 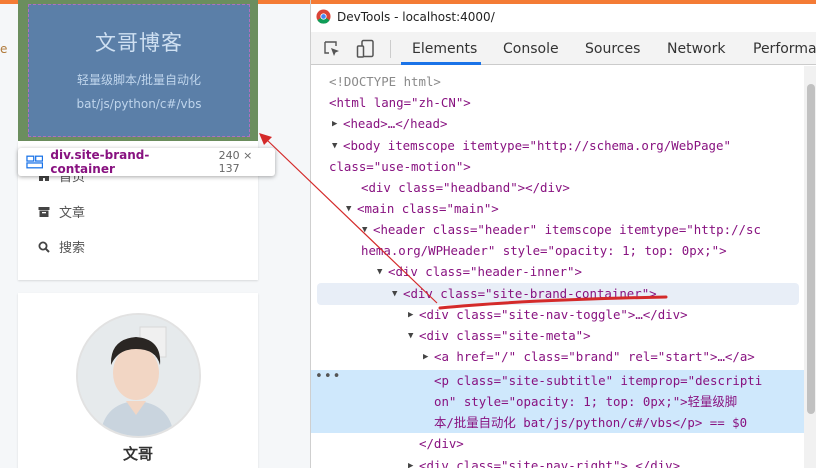 I want to click on chrome-icon, so click(x=323, y=16).